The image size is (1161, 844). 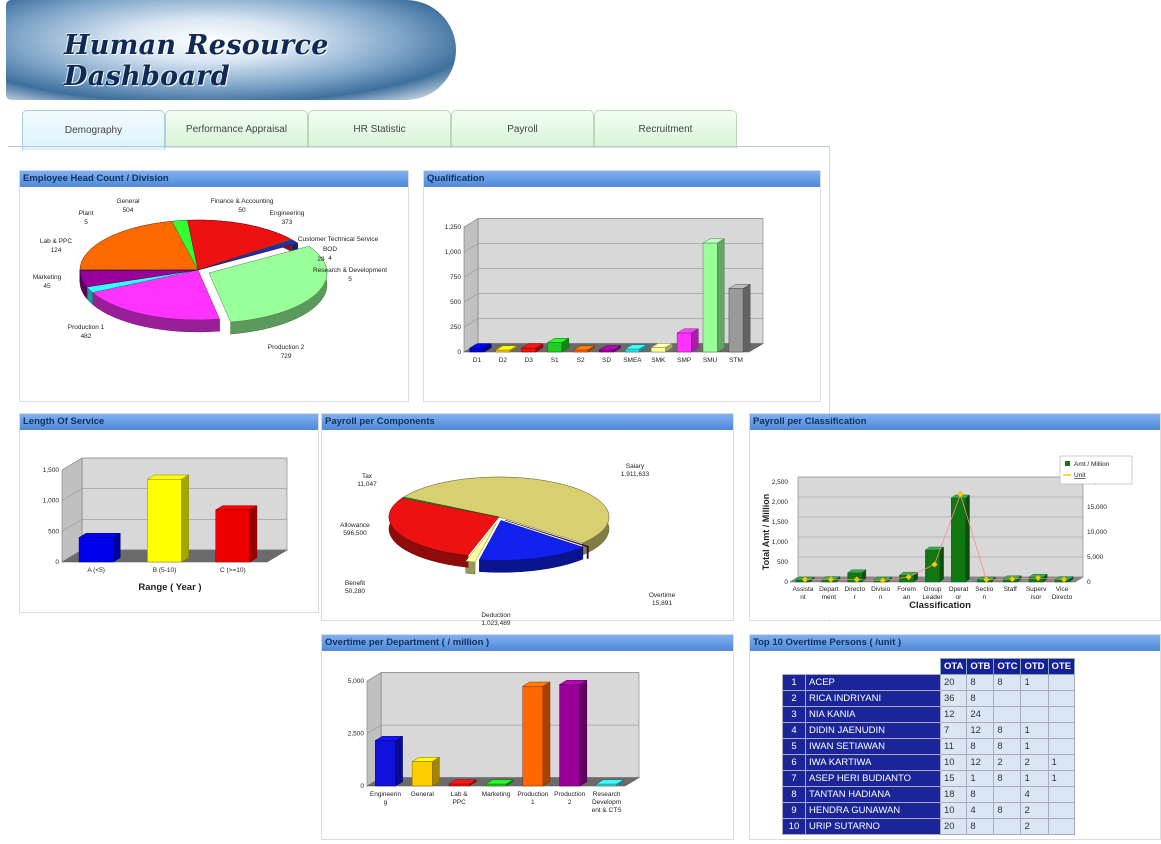 I want to click on tab-hr-statistic: HR Statistic, so click(x=379, y=129).